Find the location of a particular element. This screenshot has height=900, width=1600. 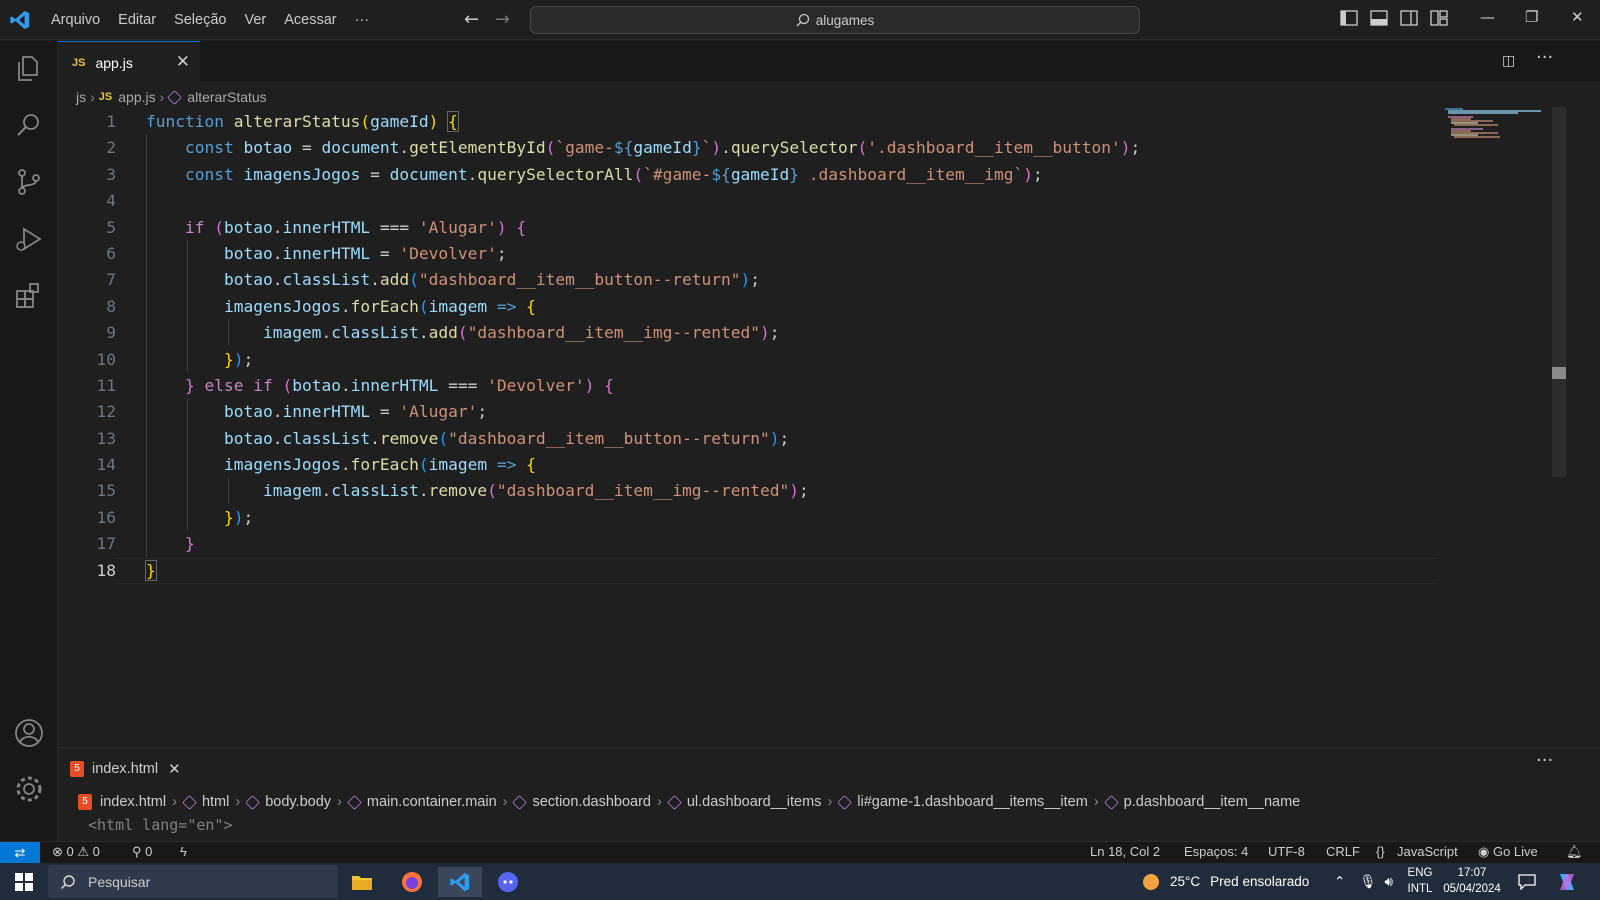

source-control-icon is located at coordinates (29, 182).